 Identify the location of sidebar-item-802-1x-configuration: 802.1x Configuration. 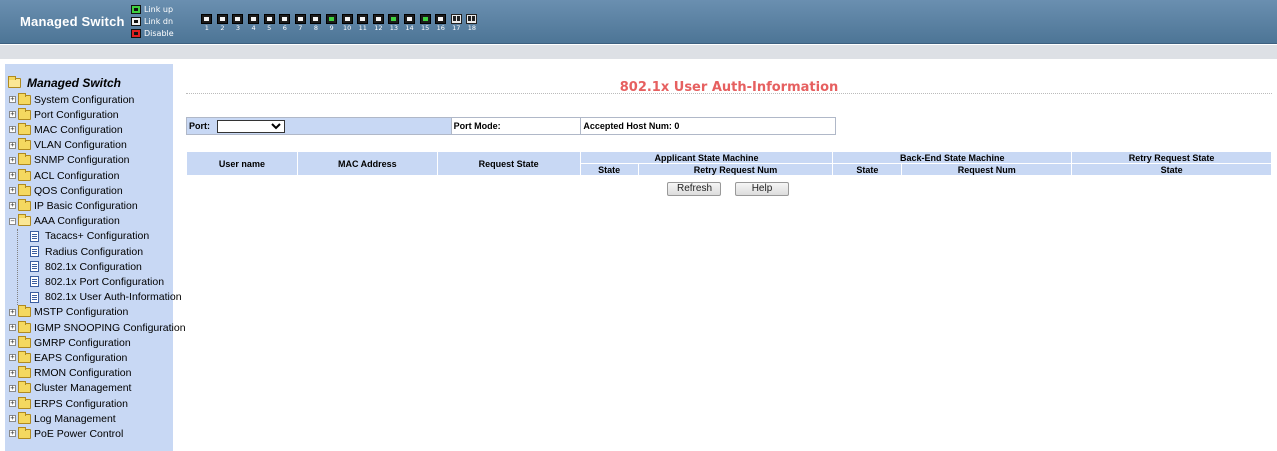
(82, 266).